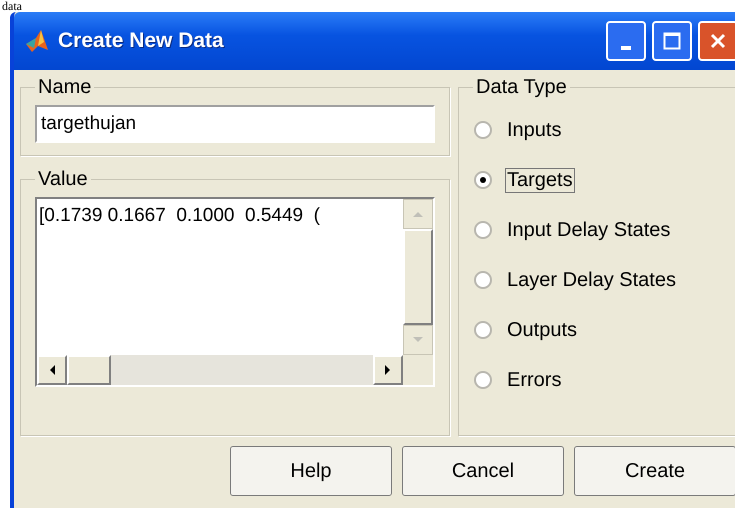 The height and width of the screenshot is (508, 735). Describe the element at coordinates (418, 370) in the screenshot. I see `scrollbar-corner` at that location.